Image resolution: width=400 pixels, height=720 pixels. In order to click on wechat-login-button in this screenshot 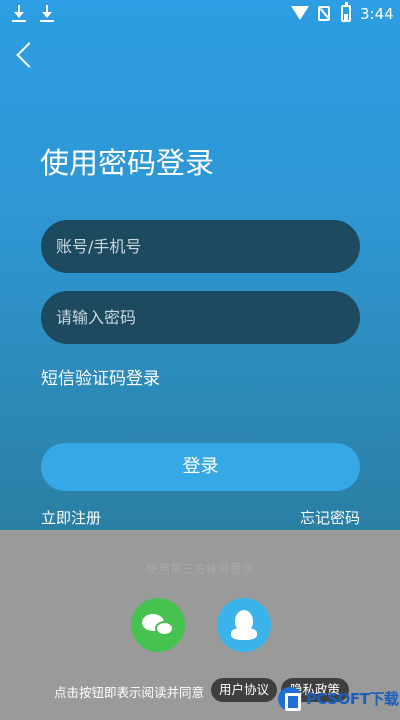, I will do `click(158, 625)`.